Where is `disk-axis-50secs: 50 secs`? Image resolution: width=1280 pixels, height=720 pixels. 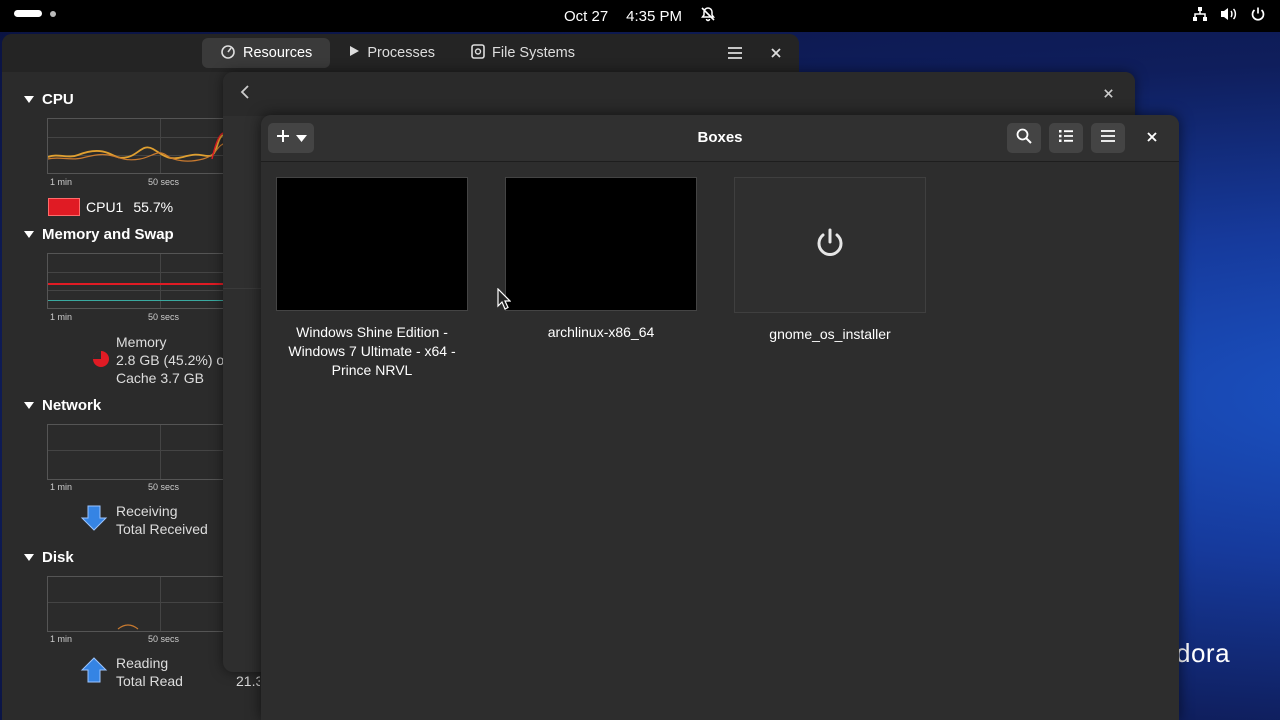 disk-axis-50secs: 50 secs is located at coordinates (164, 639).